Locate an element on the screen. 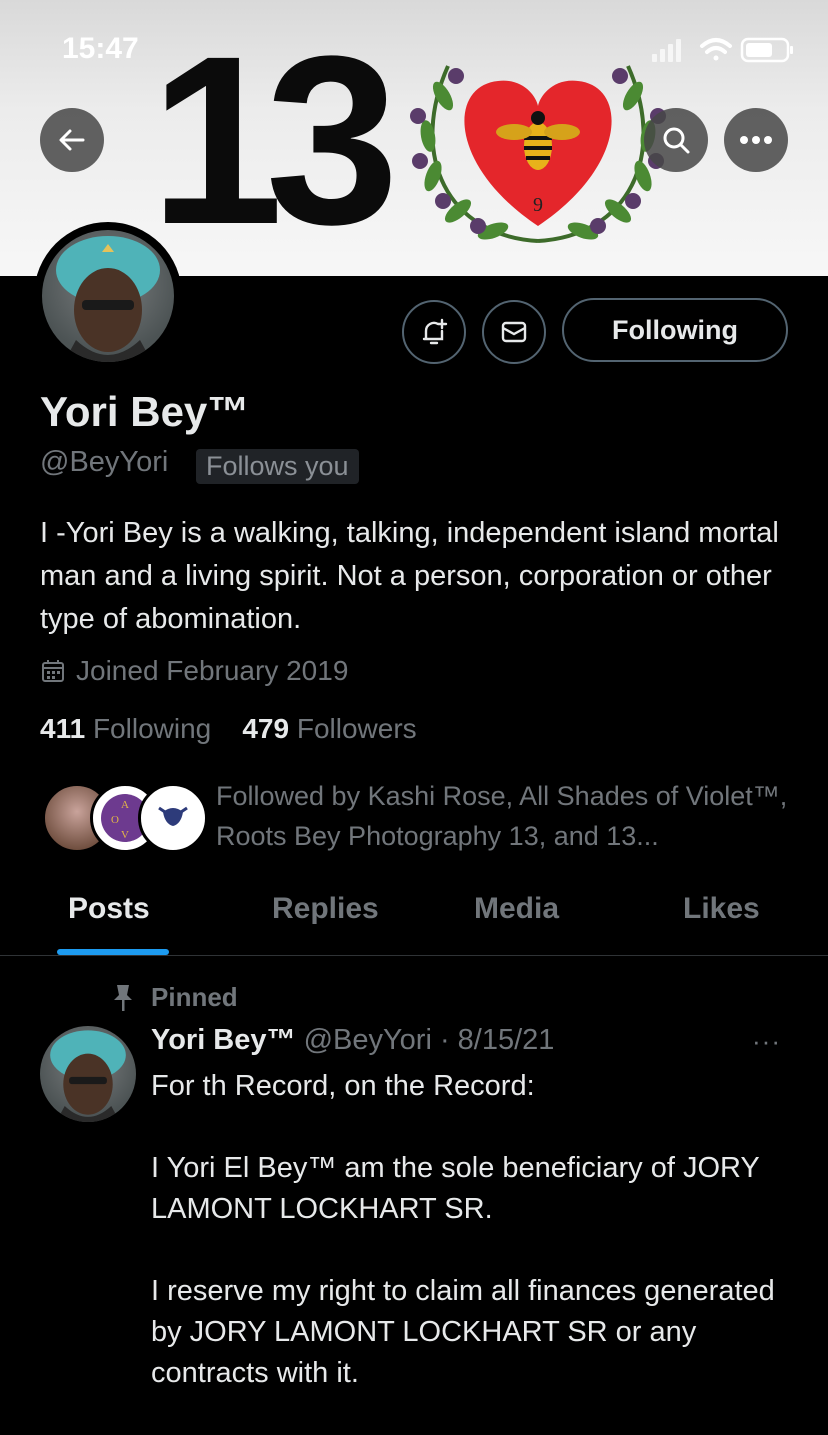 Image resolution: width=828 pixels, height=1435 pixels. heart-number: 9 is located at coordinates (538, 205).